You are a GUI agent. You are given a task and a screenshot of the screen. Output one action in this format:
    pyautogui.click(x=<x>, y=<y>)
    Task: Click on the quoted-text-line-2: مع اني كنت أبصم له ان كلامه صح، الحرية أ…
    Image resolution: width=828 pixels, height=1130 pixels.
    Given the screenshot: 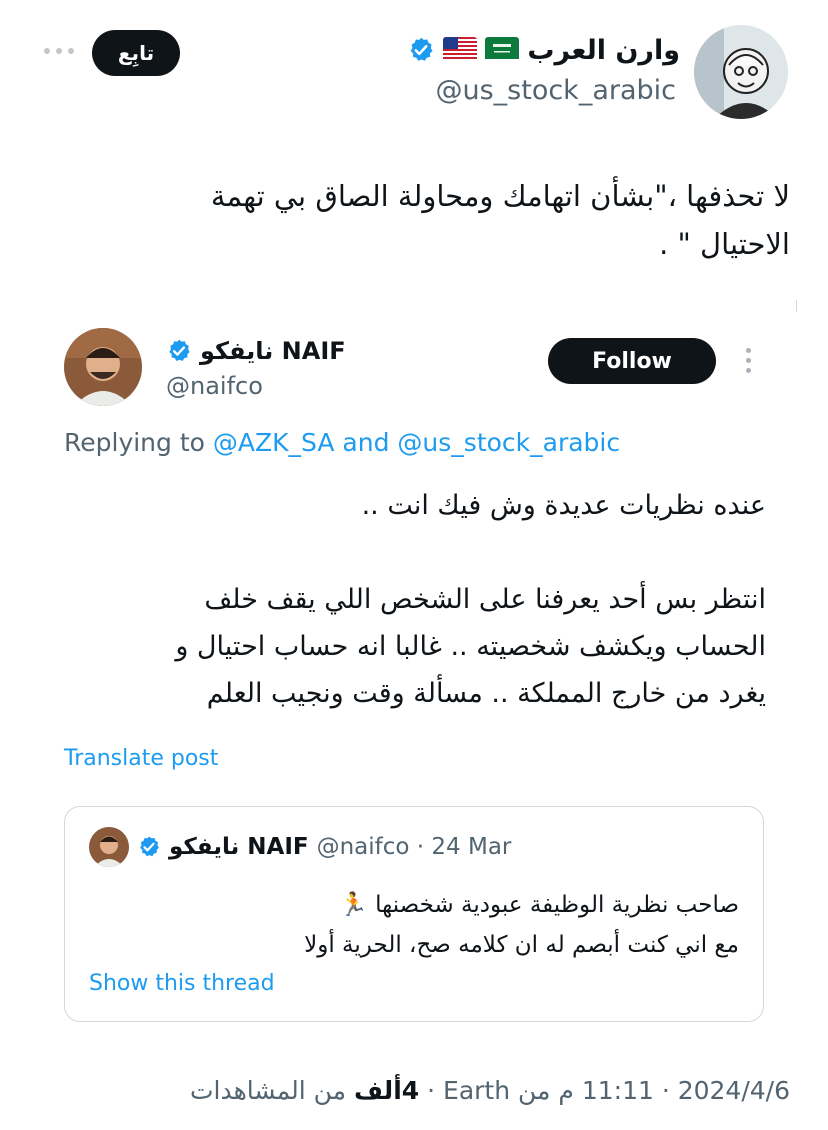 What is the action you would take?
    pyautogui.click(x=521, y=945)
    